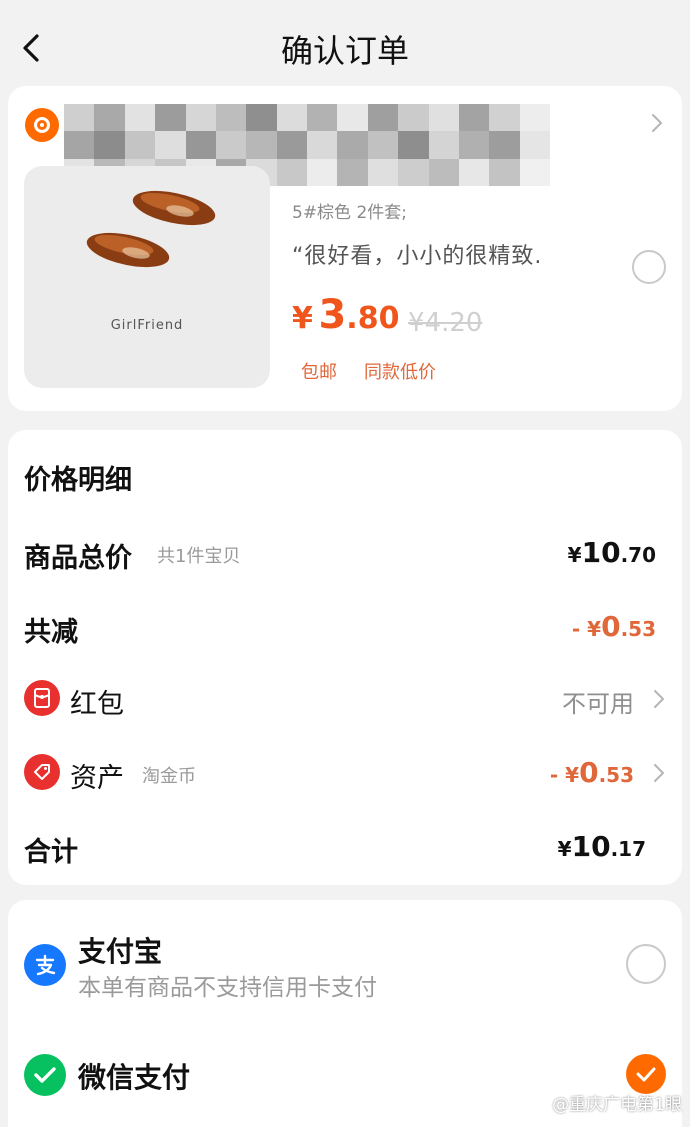 This screenshot has width=690, height=1127. Describe the element at coordinates (227, 988) in the screenshot. I see `alipay-note: 本单有商品不支持信用卡支付` at that location.